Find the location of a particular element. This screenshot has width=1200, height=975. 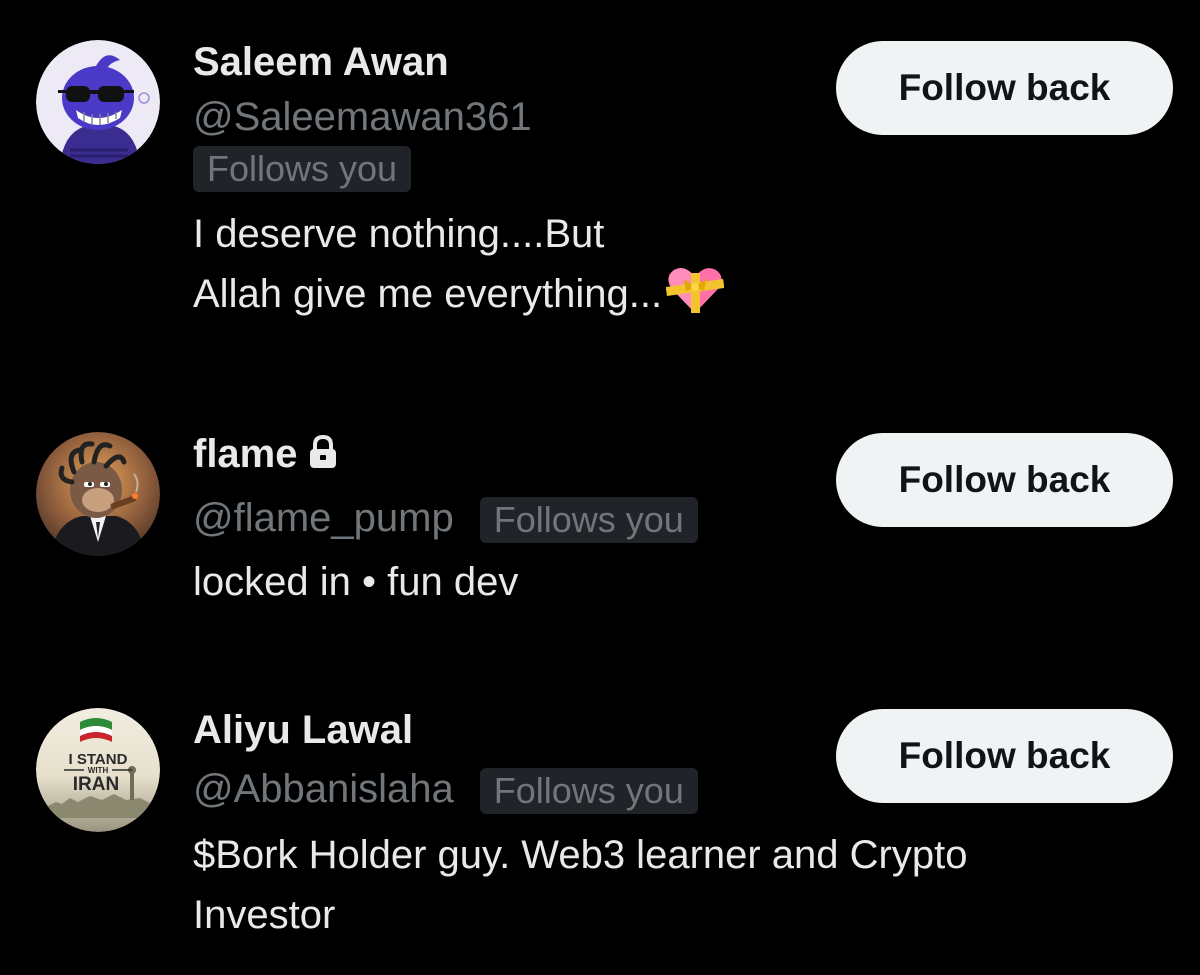

user-handle: @Abbanislaha is located at coordinates (323, 789).